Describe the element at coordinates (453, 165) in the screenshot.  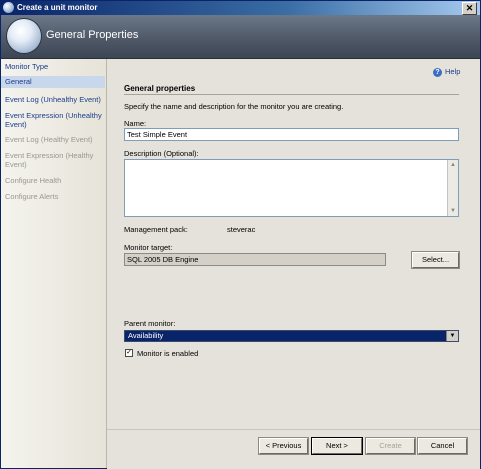
I see `scroll-up-icon: ▲` at that location.